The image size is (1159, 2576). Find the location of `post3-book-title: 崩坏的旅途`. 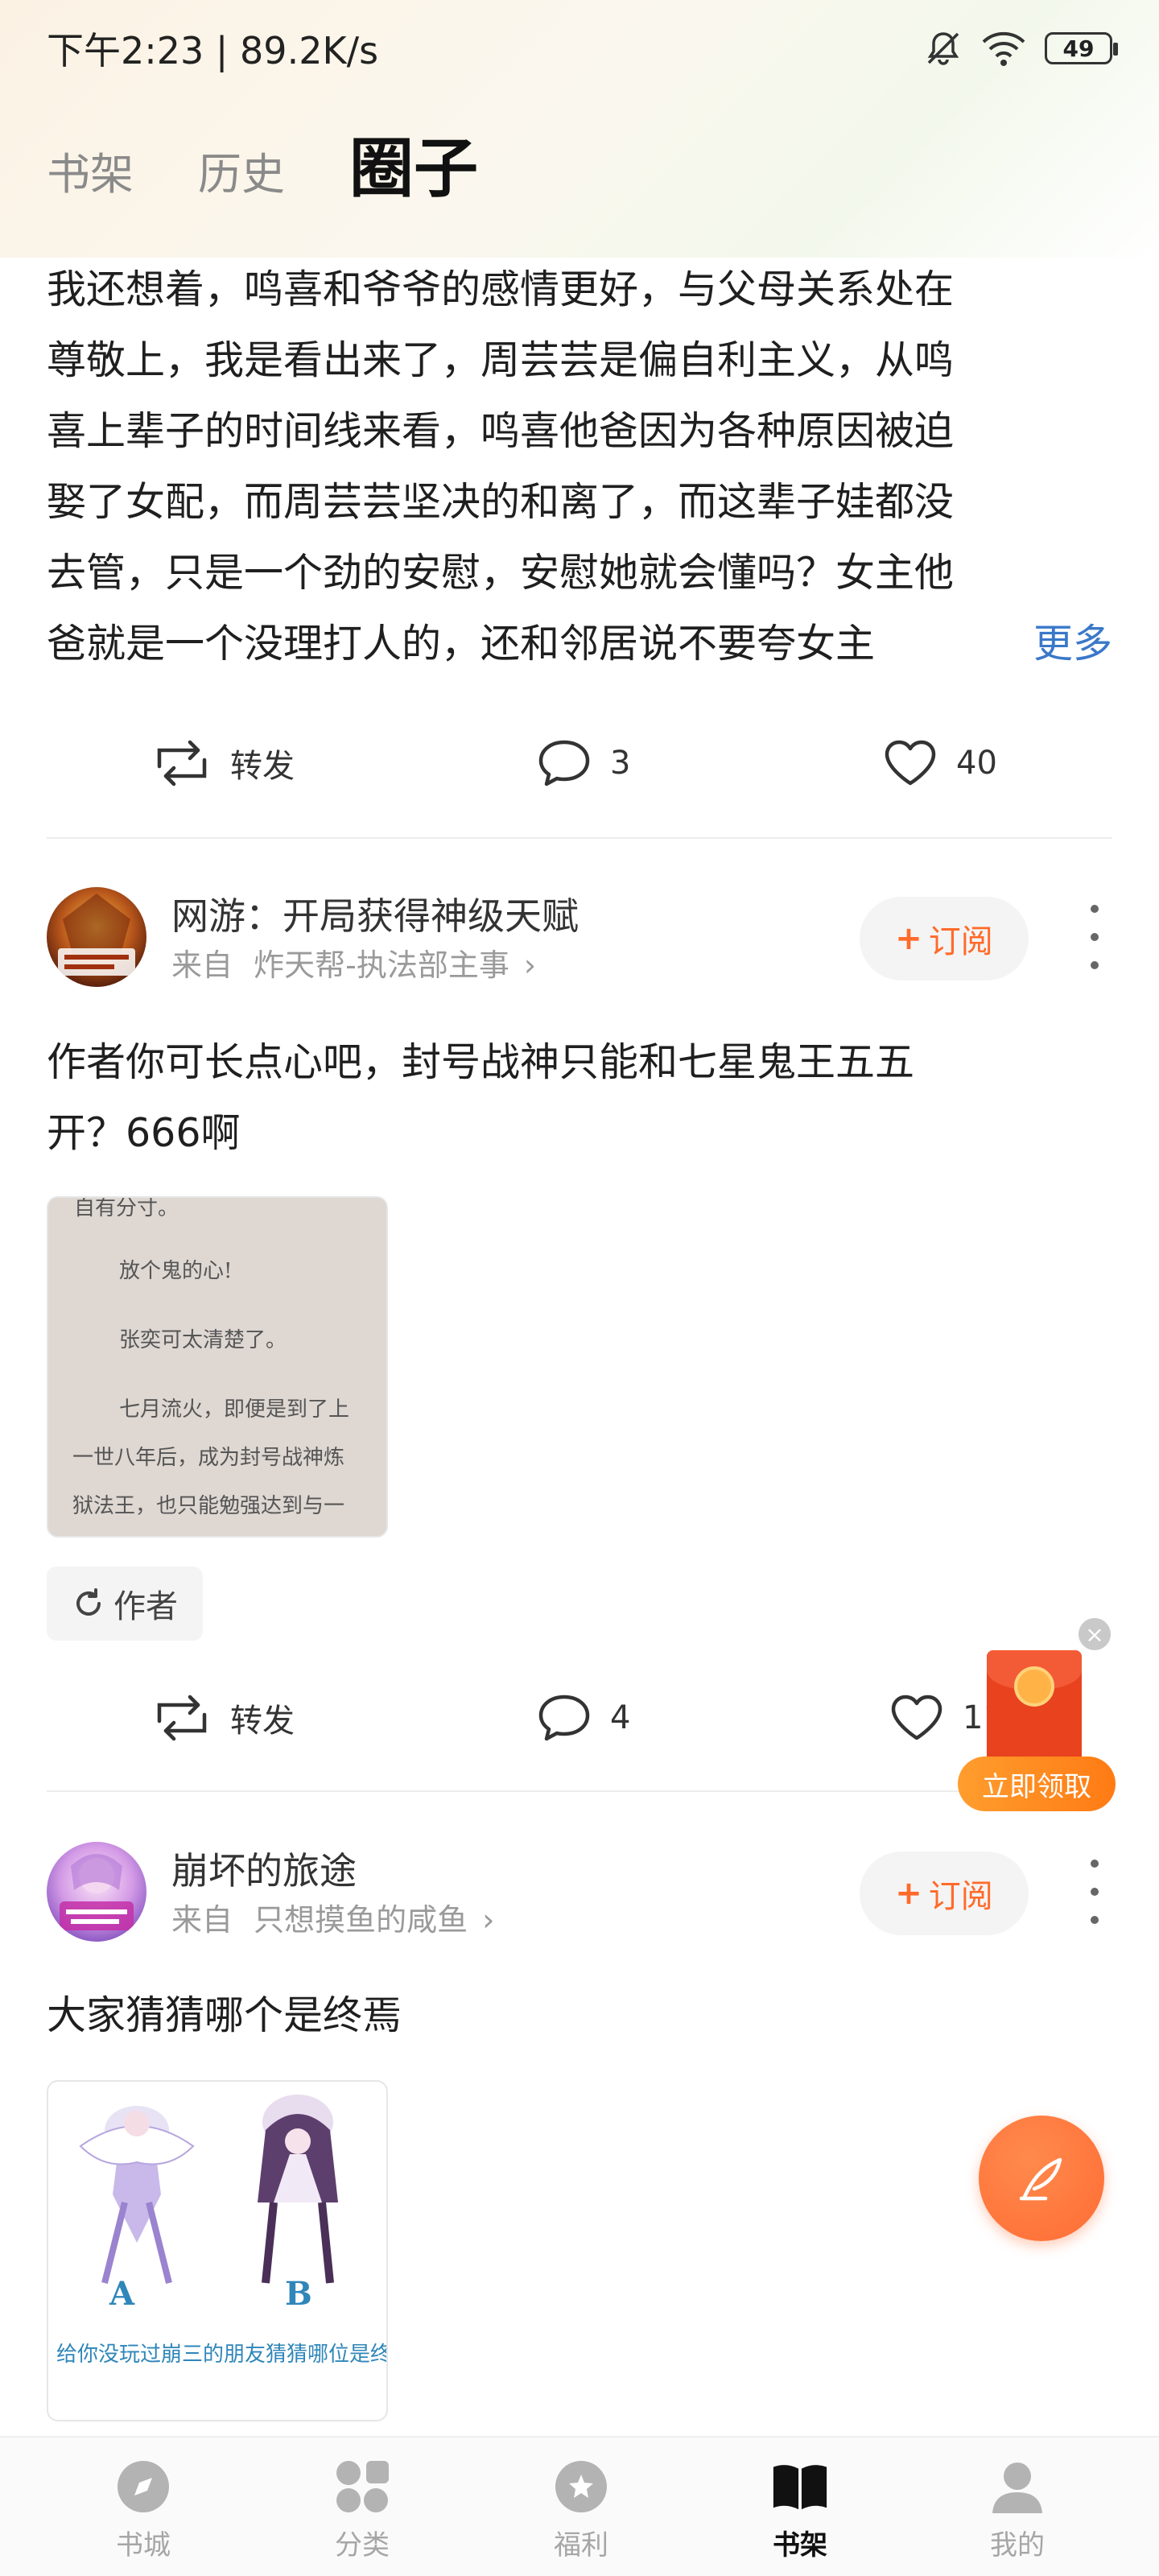

post3-book-title: 崩坏的旅途 is located at coordinates (264, 1868).